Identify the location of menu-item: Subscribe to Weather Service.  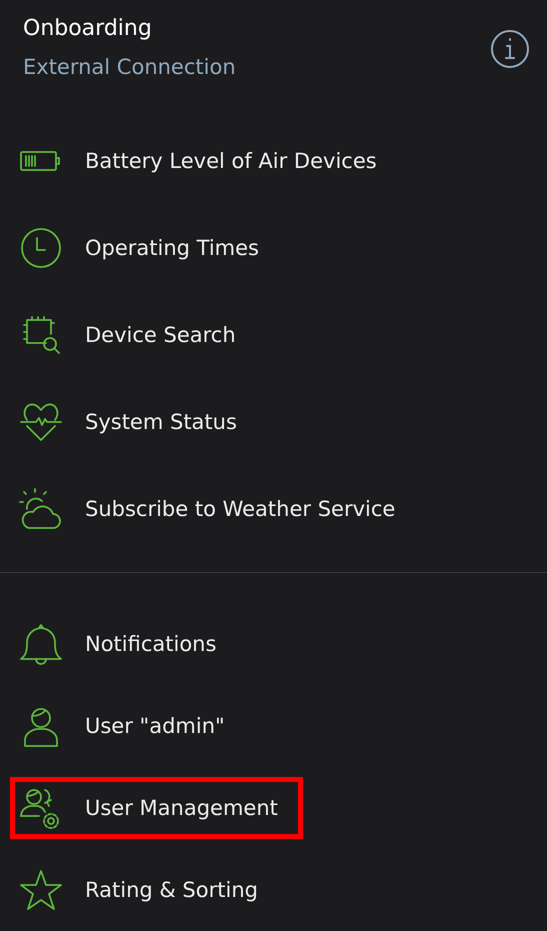
(215, 509).